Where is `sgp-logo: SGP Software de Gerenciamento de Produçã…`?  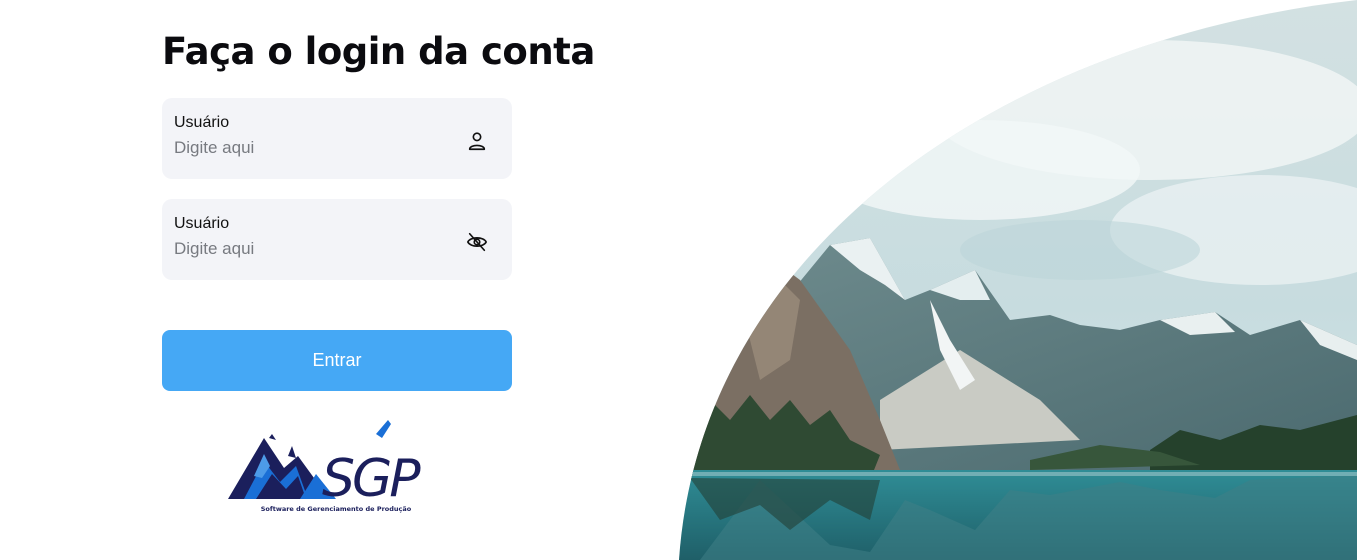 sgp-logo: SGP Software de Gerenciamento de Produçã… is located at coordinates (336, 466).